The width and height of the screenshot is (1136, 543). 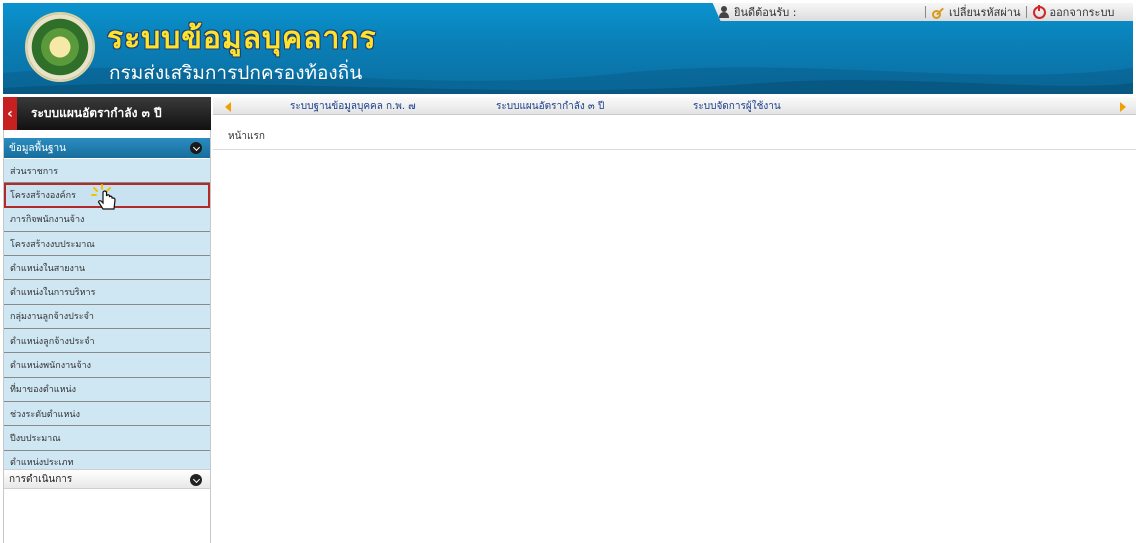 What do you see at coordinates (107, 479) in the screenshot?
I see `section-operations: การดำเนินการ` at bounding box center [107, 479].